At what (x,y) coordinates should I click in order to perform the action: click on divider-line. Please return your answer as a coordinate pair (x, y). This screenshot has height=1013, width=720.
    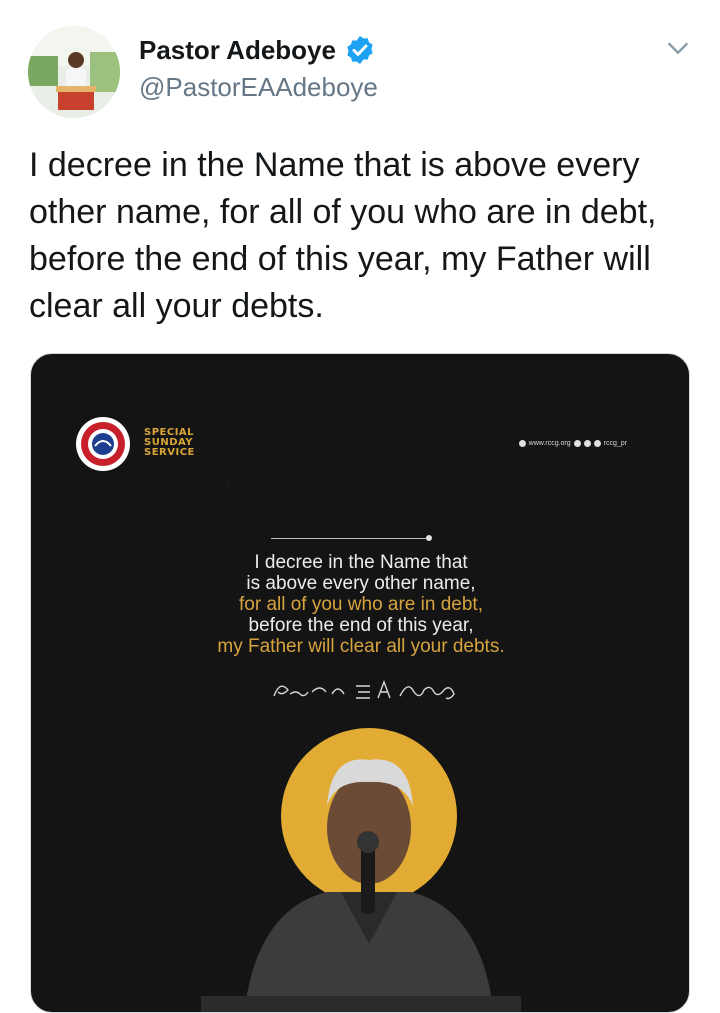
    Looking at the image, I should click on (350, 538).